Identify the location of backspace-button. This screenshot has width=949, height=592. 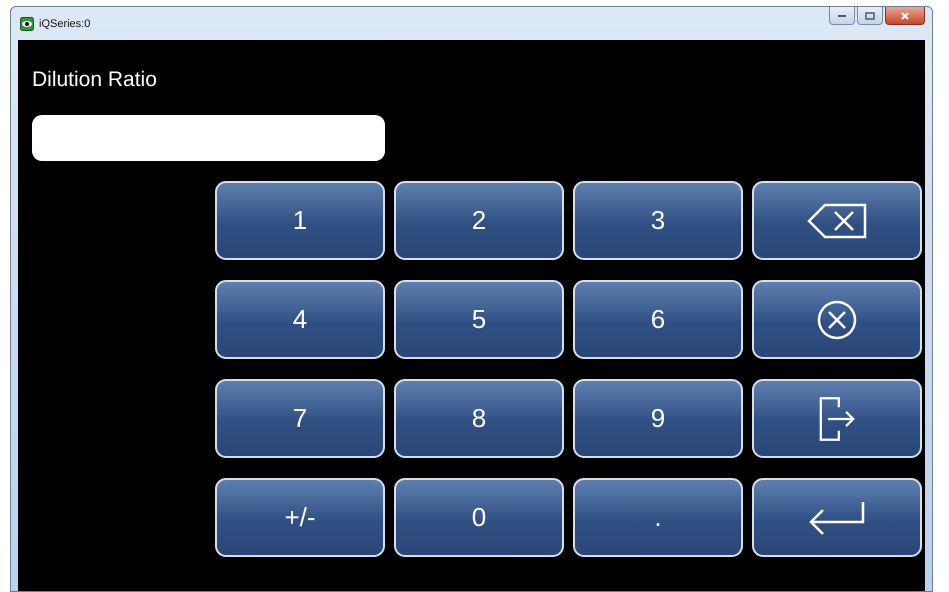
(837, 220).